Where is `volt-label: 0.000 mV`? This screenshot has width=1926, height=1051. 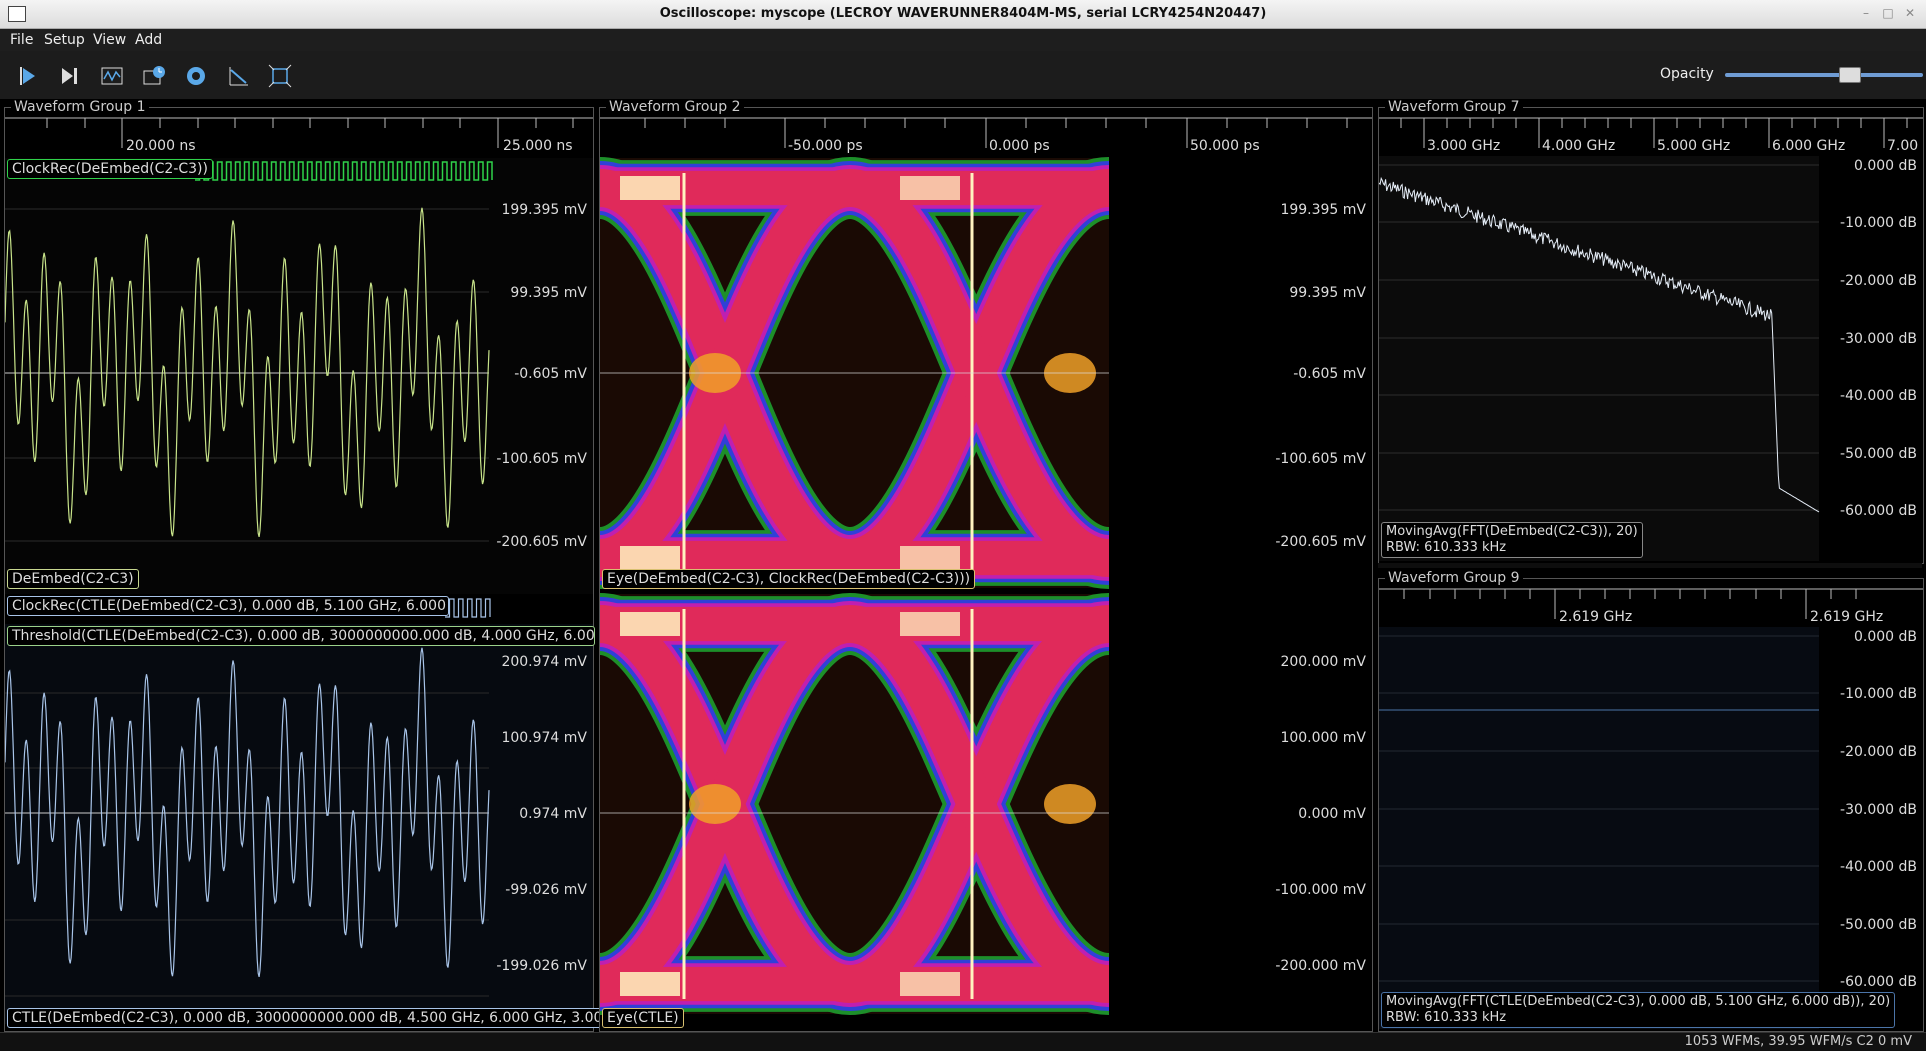
volt-label: 0.000 mV is located at coordinates (1332, 814).